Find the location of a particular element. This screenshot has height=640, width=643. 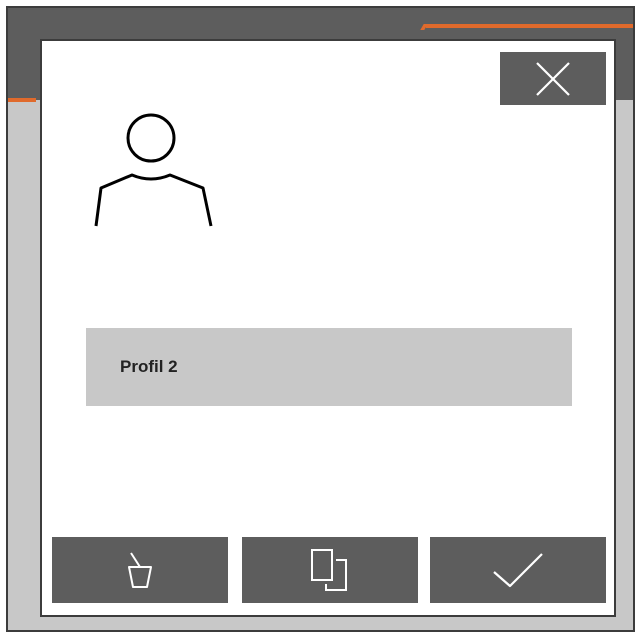

close-button is located at coordinates (553, 78).